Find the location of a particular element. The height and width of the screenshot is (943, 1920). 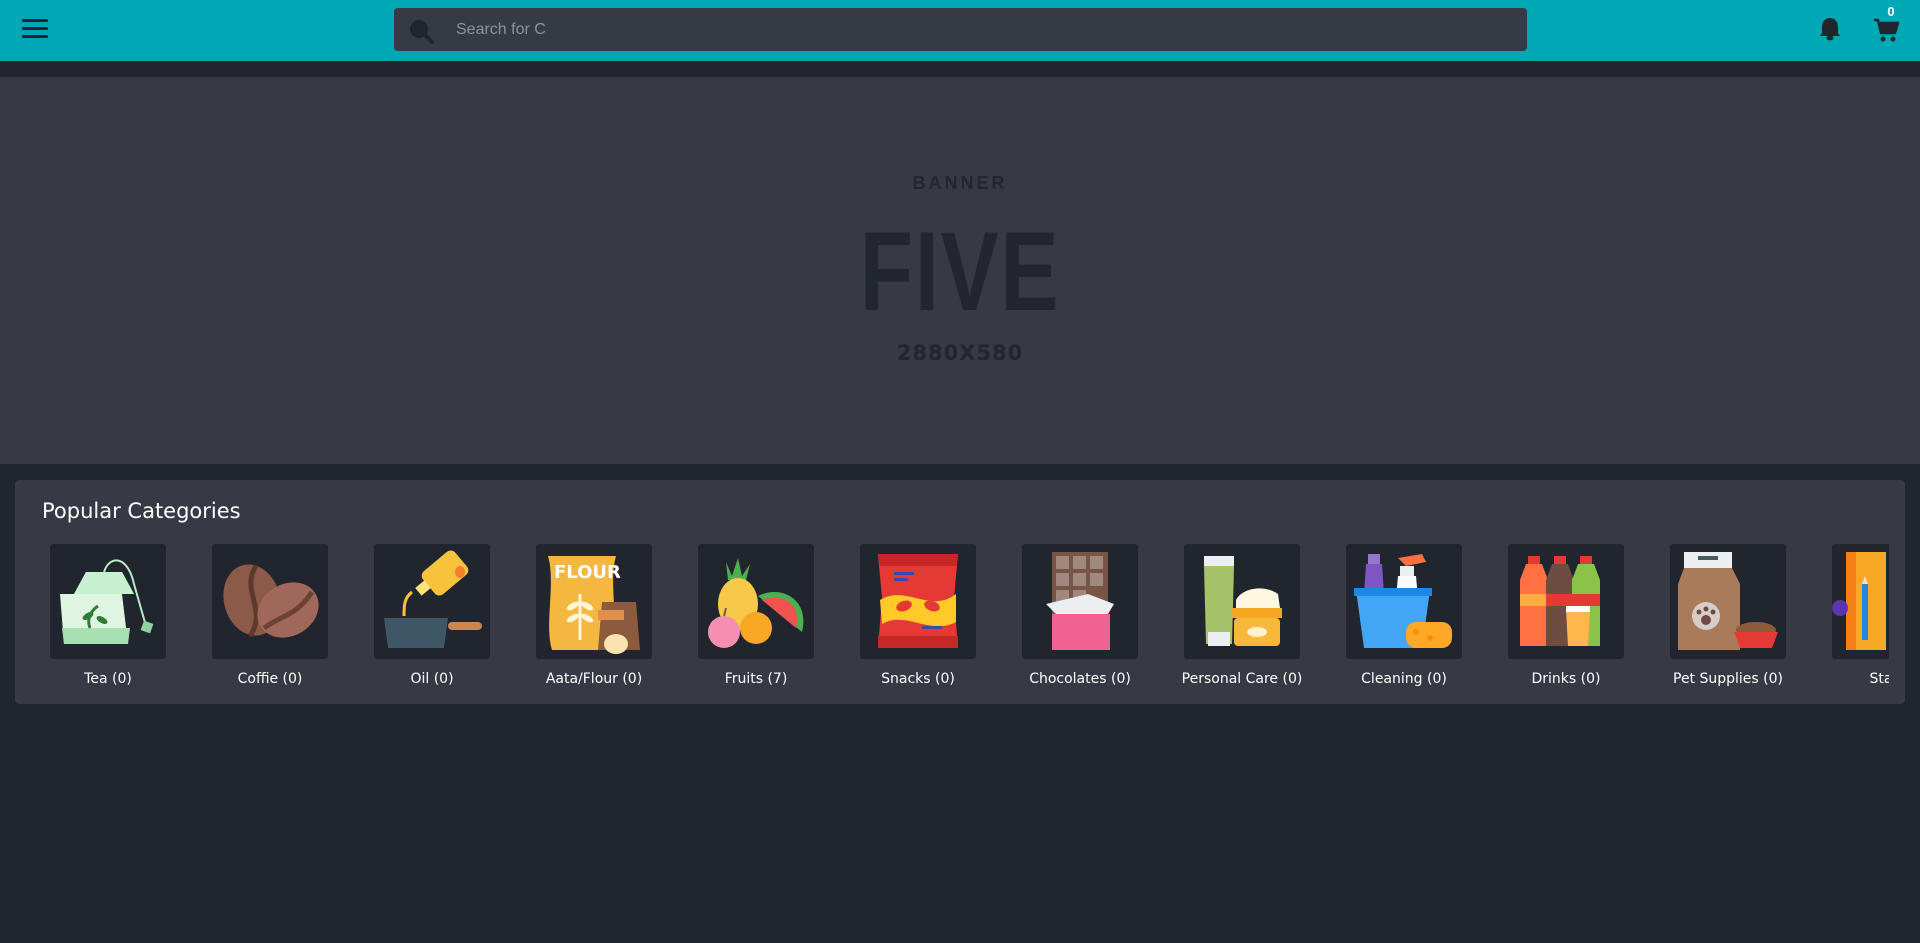

category-item-pet-supplies: Pet Supplies (0) is located at coordinates (1716, 618).